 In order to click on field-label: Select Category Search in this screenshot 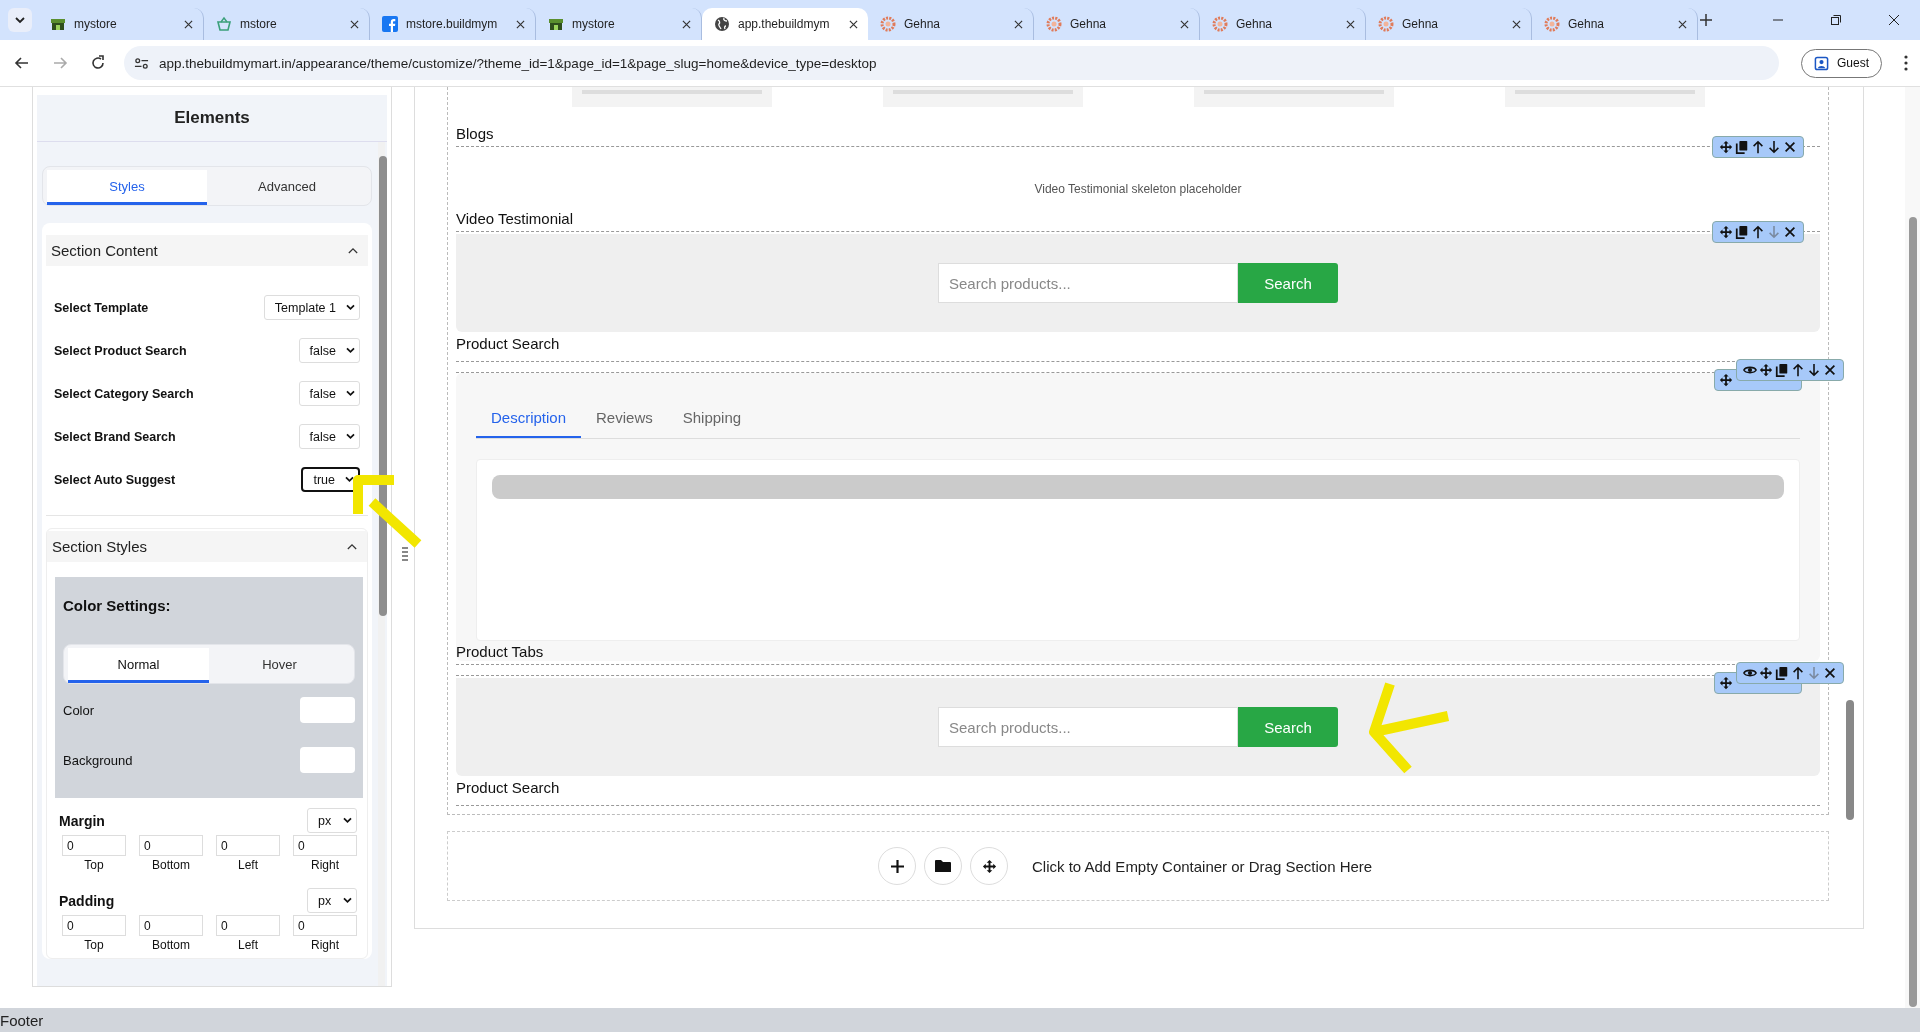, I will do `click(124, 393)`.